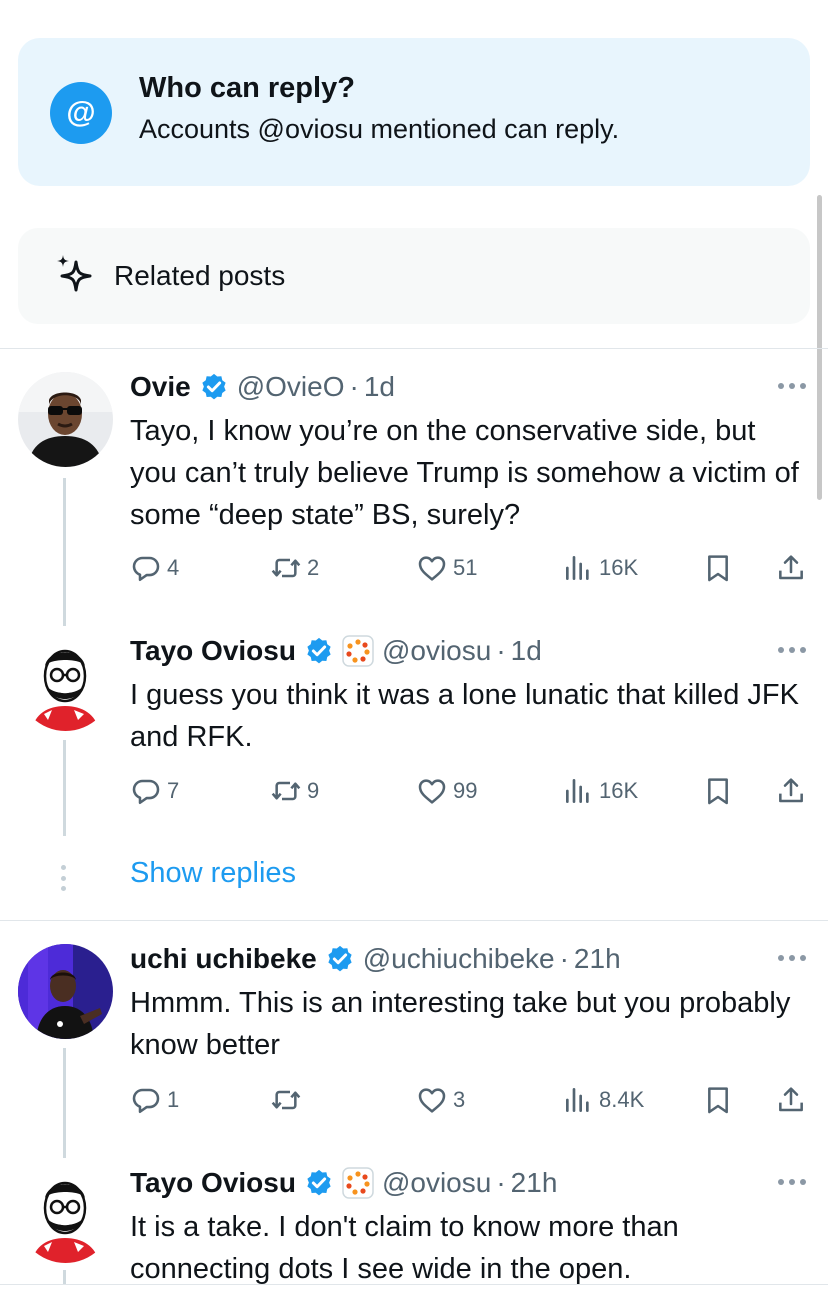  Describe the element at coordinates (247, 88) in the screenshot. I see `reply-restriction-title: Who can reply?` at that location.